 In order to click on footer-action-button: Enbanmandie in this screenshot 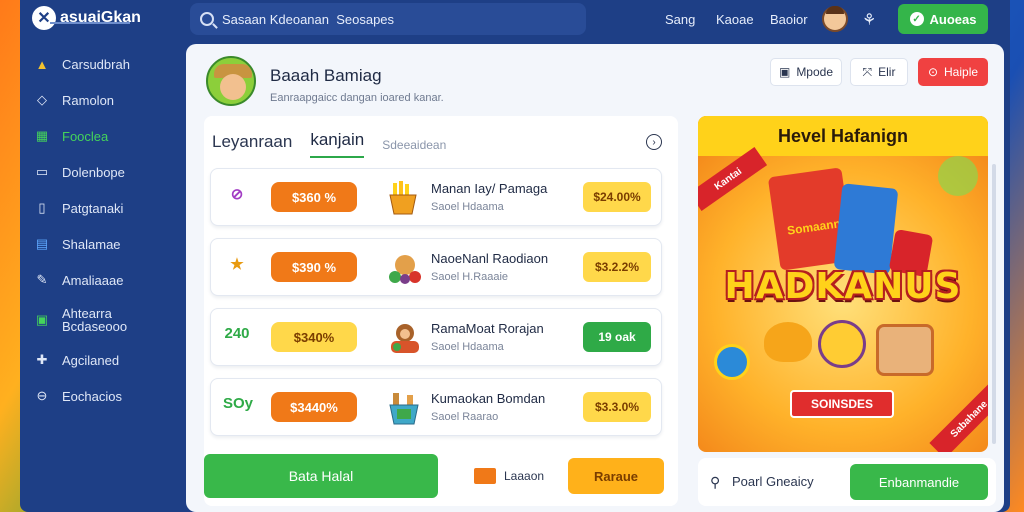, I will do `click(919, 482)`.